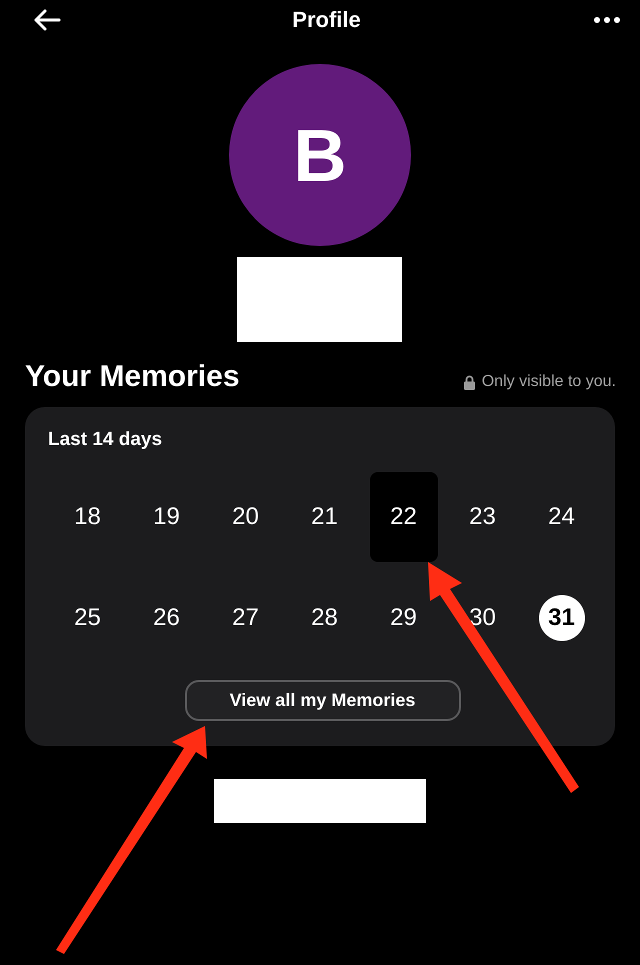  Describe the element at coordinates (482, 517) in the screenshot. I see `calendar-day: 23` at that location.